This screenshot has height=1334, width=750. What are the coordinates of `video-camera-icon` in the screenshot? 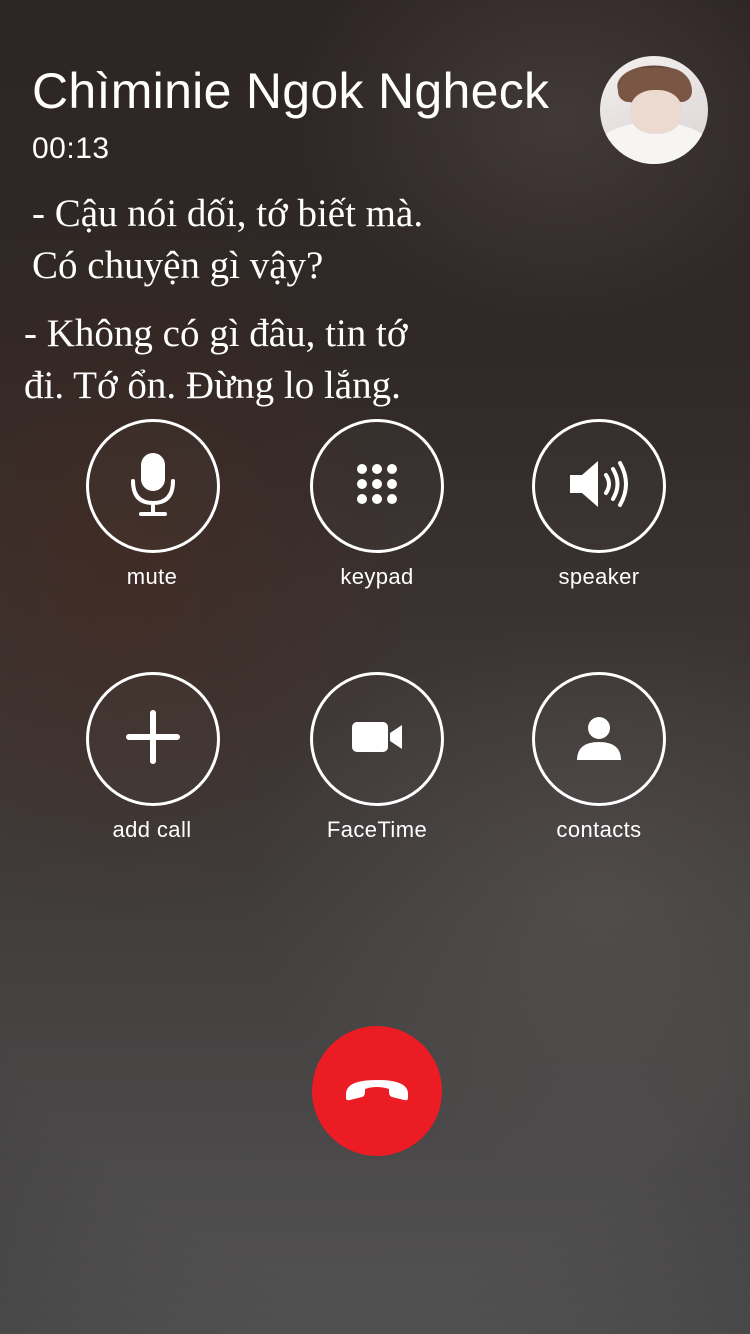 It's located at (377, 739).